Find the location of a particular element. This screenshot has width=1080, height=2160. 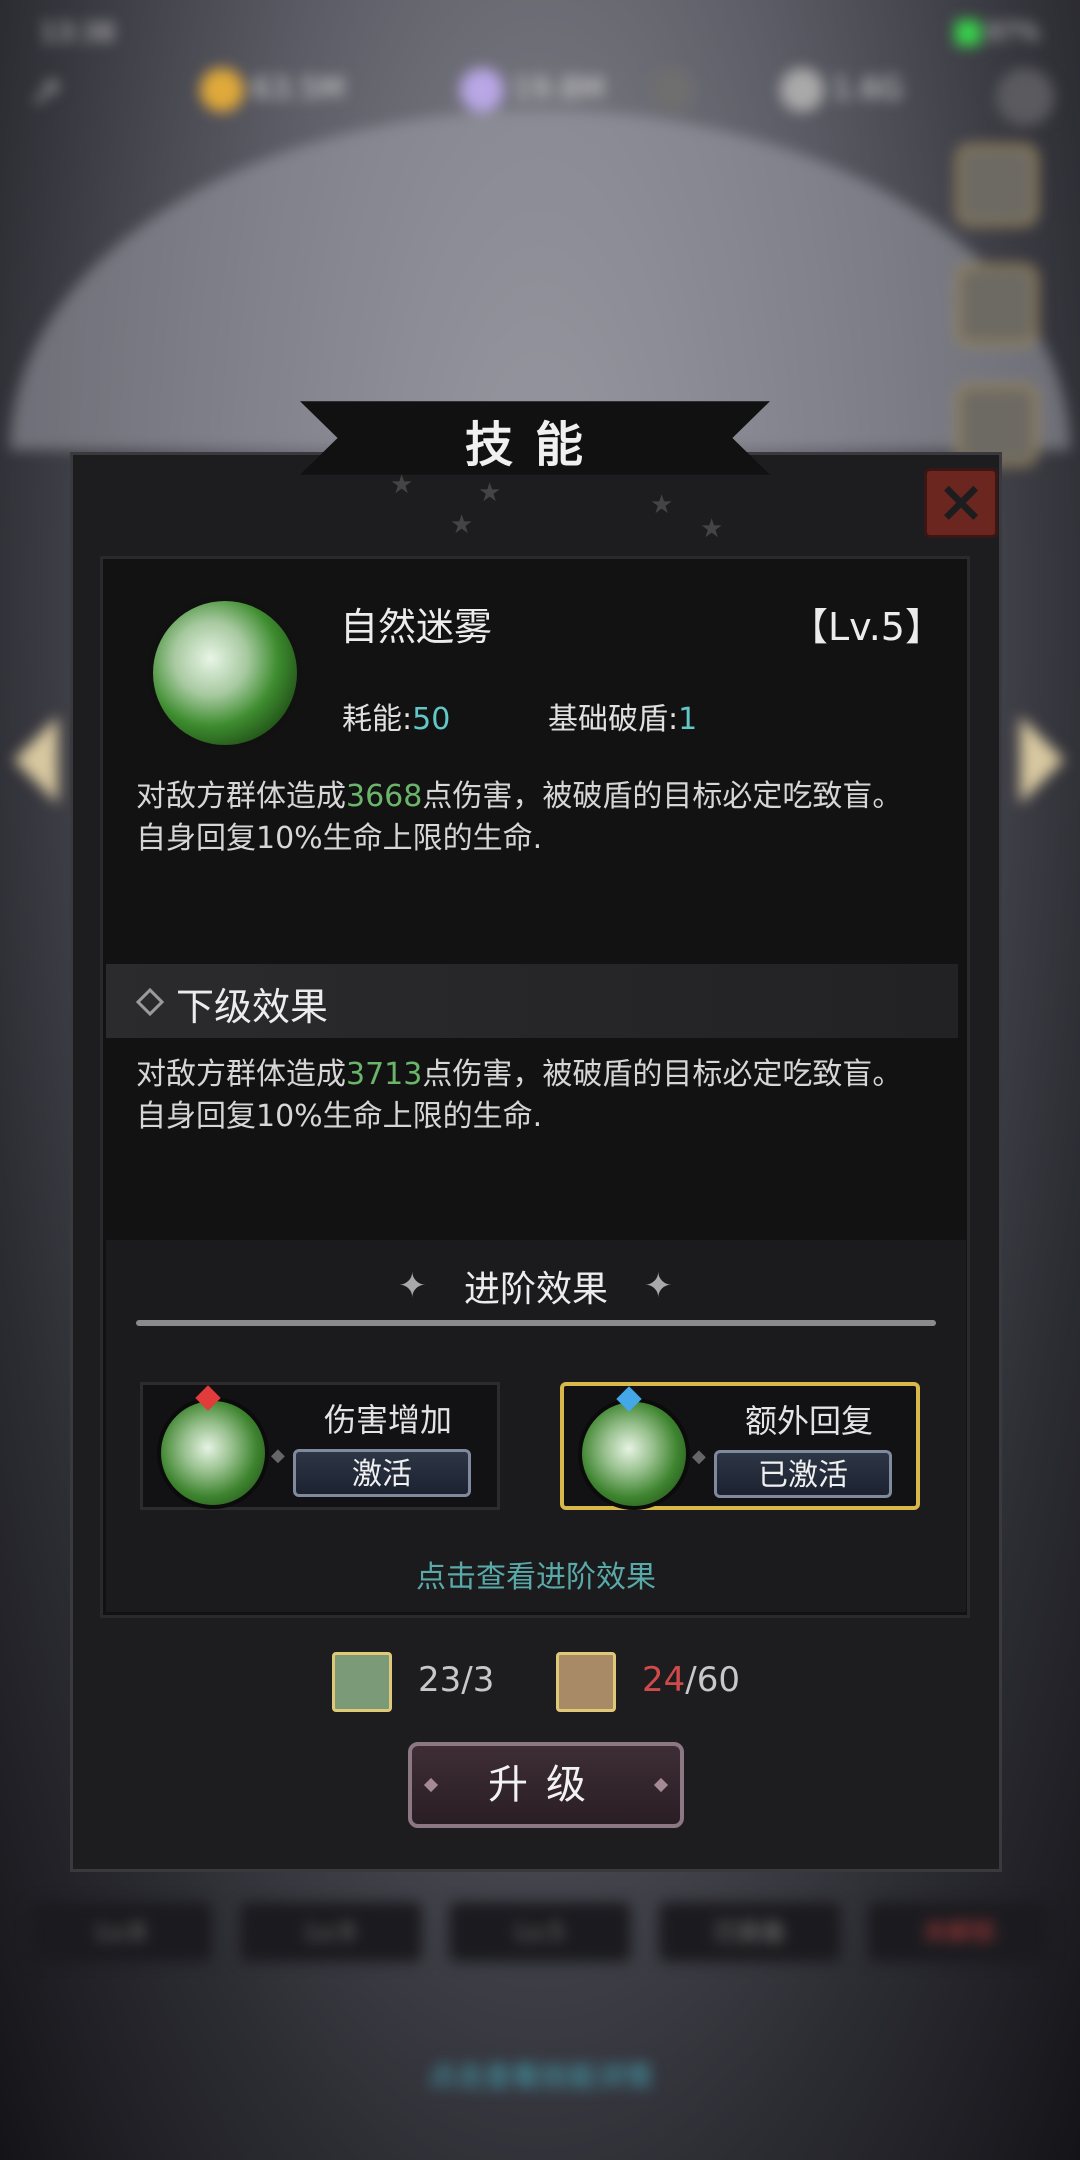

skill-book-cost: 23/3 is located at coordinates (456, 1680).